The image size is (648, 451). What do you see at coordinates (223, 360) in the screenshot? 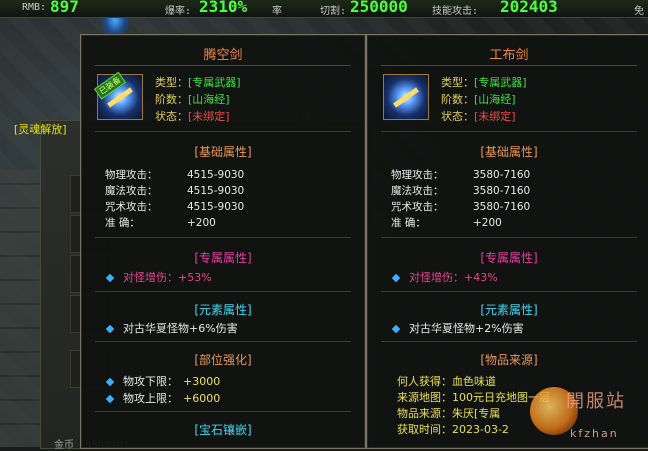
I see `enhance-title: [部位强化]` at bounding box center [223, 360].